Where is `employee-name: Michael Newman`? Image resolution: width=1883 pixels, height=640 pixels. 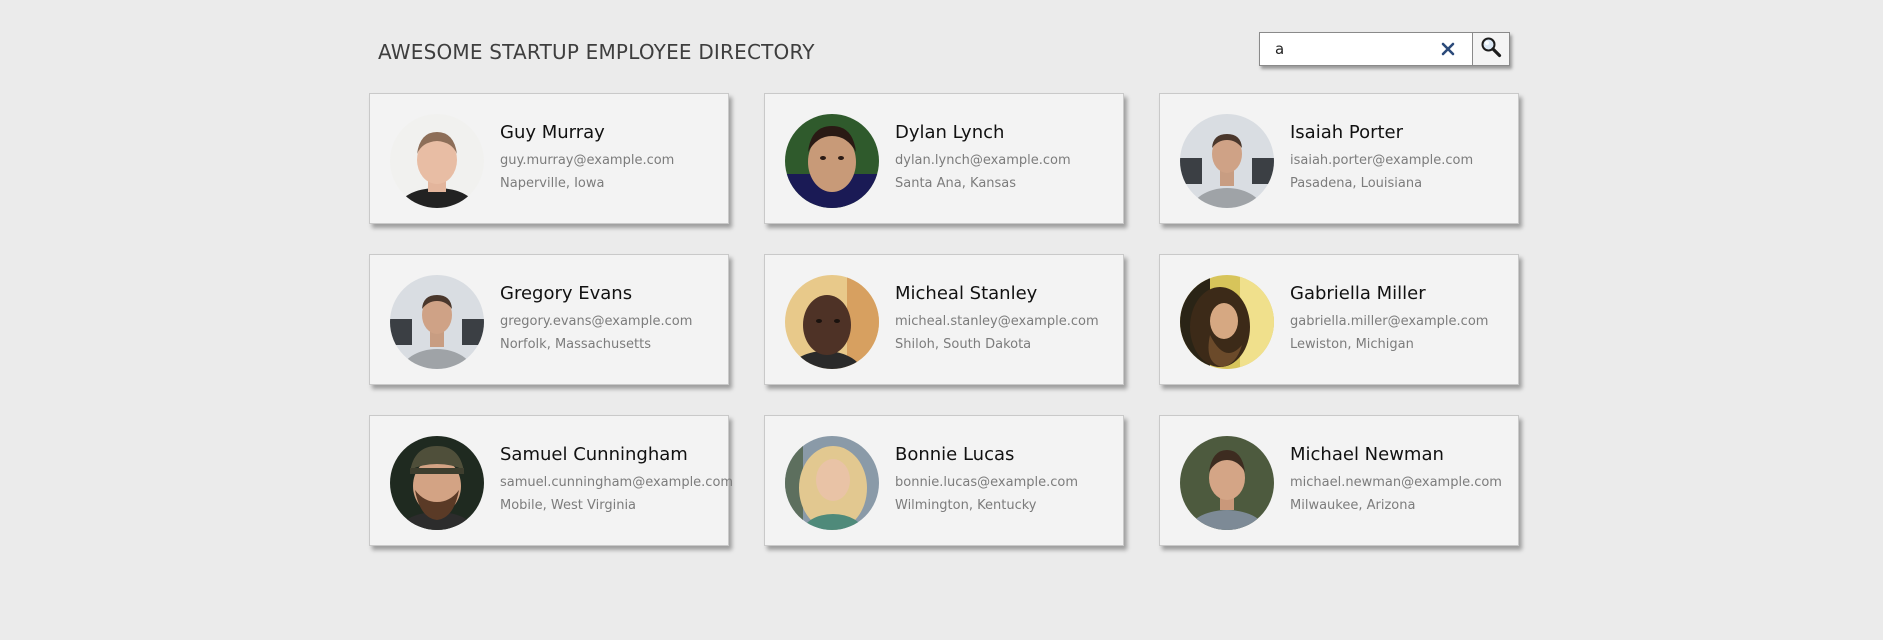 employee-name: Michael Newman is located at coordinates (1367, 454).